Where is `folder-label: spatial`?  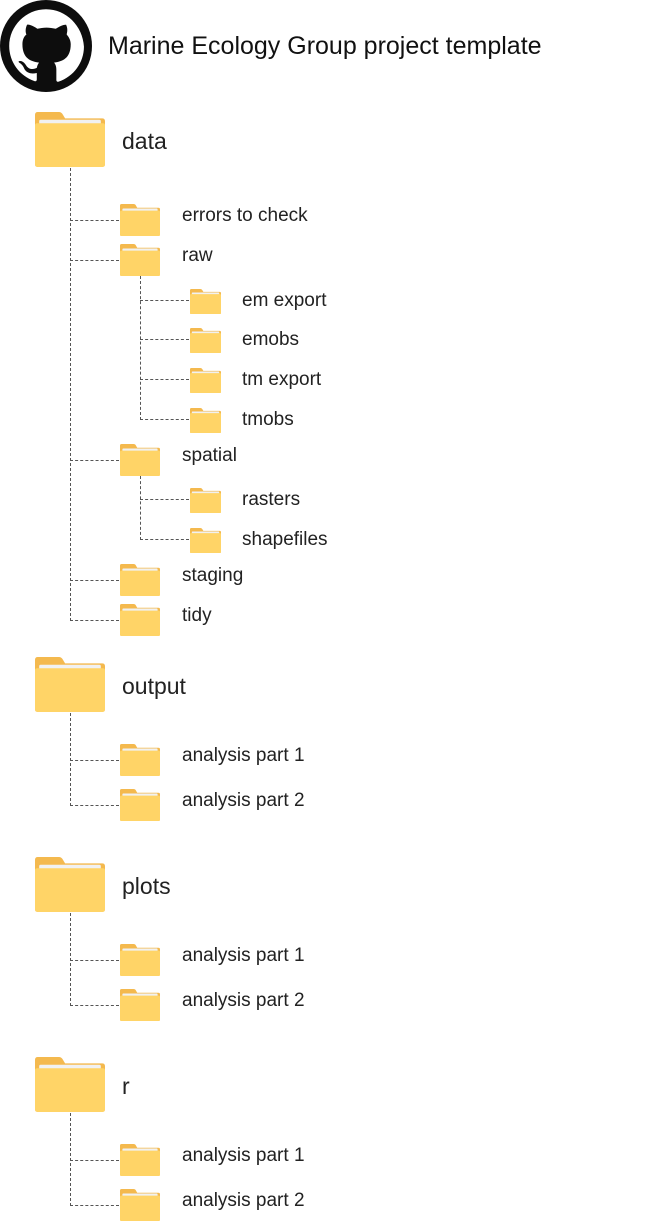
folder-label: spatial is located at coordinates (209, 455).